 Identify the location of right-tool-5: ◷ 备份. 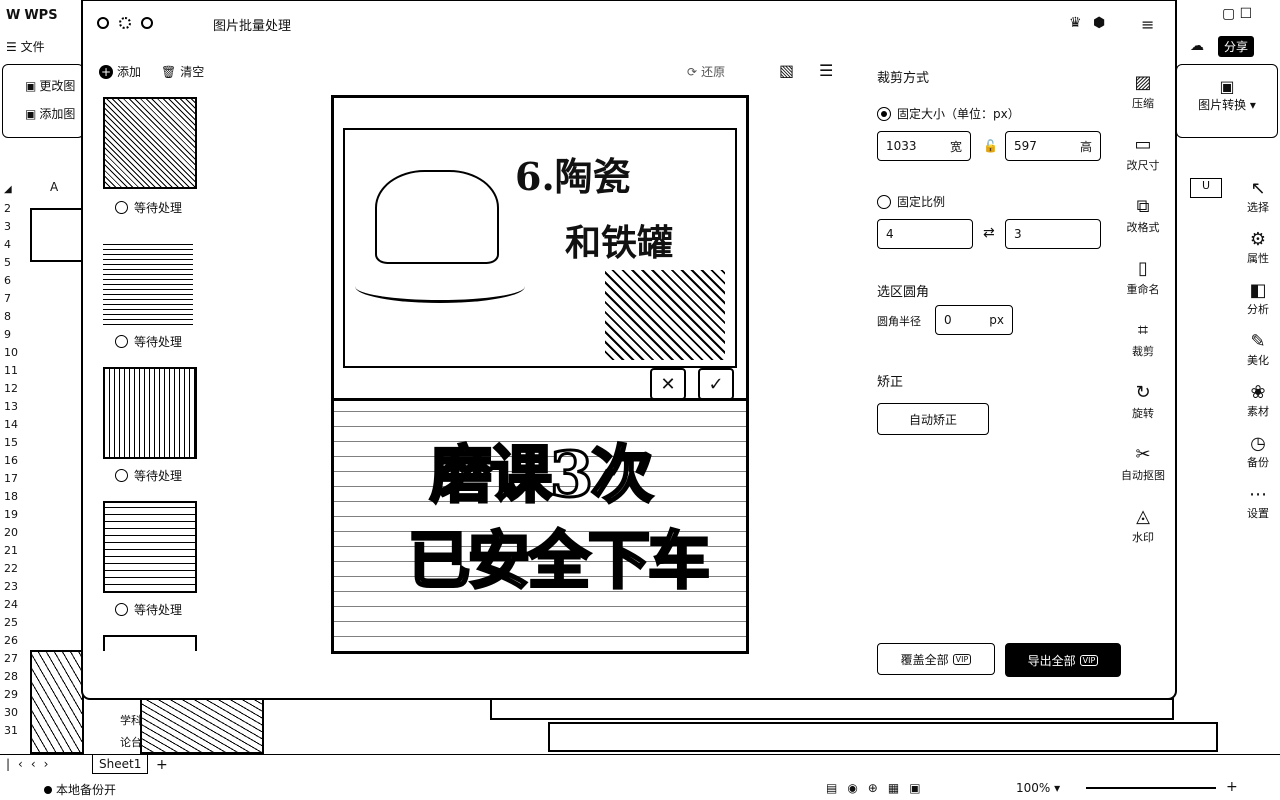
(1258, 451).